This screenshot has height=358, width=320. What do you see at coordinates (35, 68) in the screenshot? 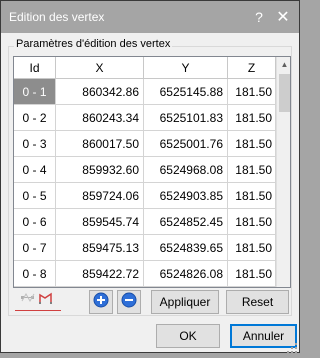
I see `column-header-id: Id` at bounding box center [35, 68].